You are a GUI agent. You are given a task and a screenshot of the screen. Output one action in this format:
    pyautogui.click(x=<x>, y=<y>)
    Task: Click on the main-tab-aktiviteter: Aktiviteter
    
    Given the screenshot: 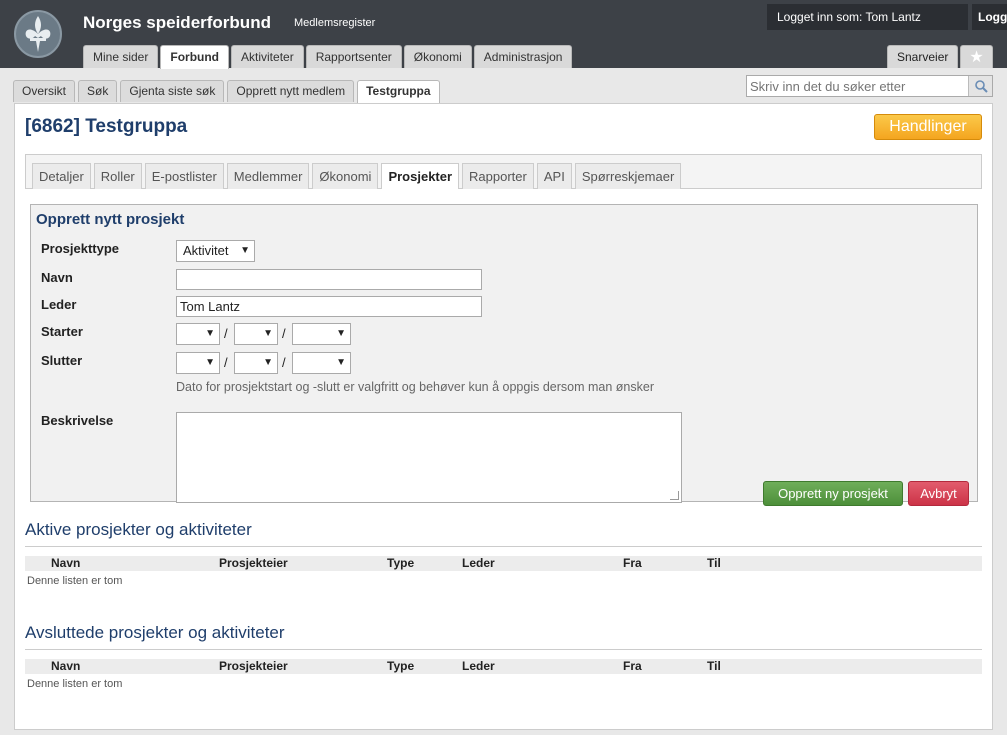 What is the action you would take?
    pyautogui.click(x=267, y=56)
    